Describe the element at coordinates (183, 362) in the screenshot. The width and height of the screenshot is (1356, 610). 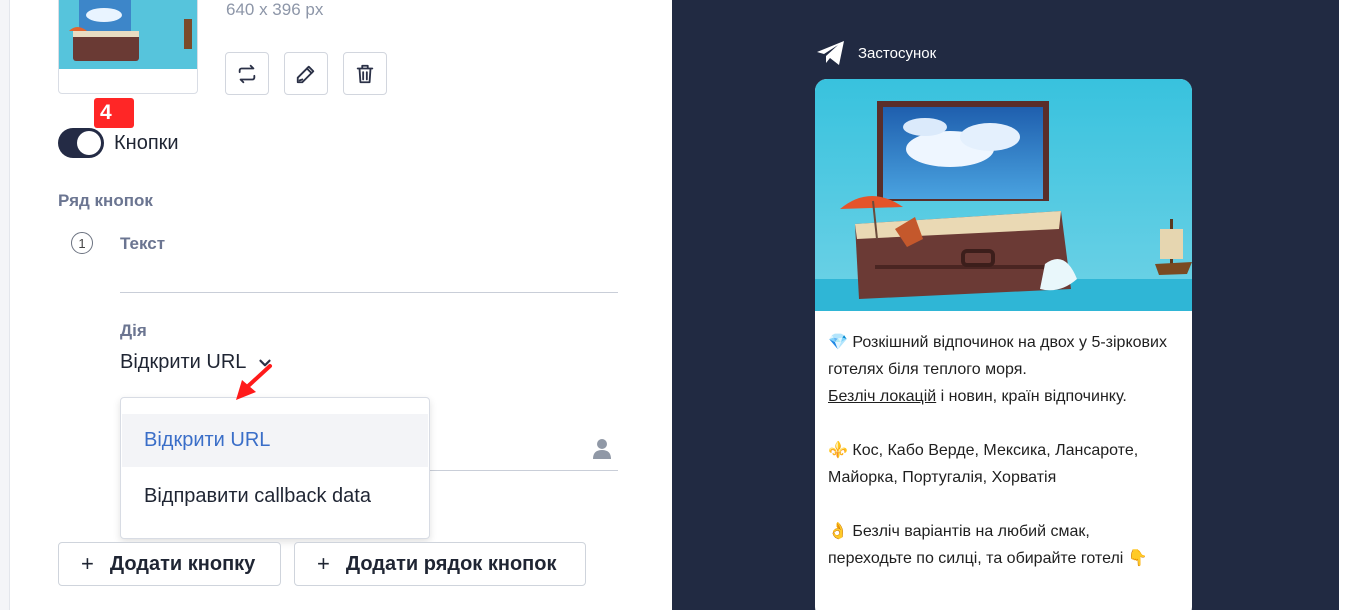
I see `action-select-value: Відкрити URL` at that location.